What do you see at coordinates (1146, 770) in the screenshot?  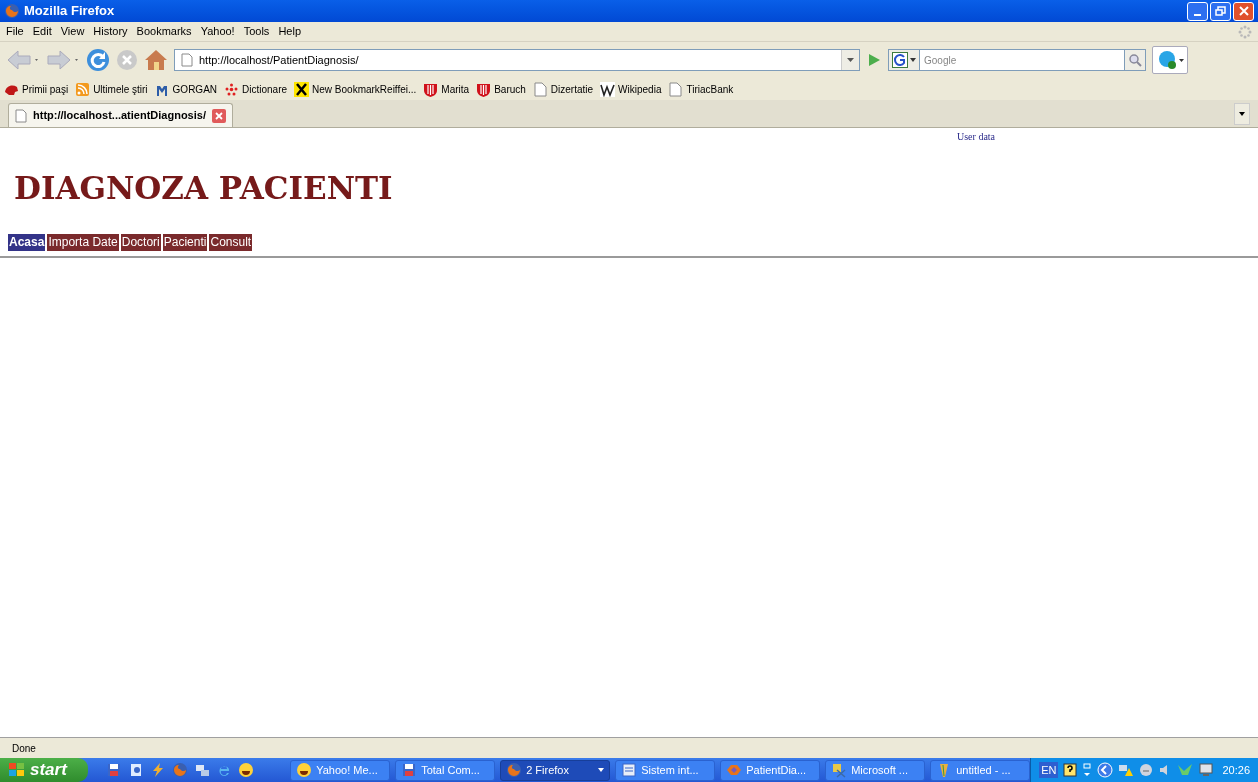 I see `neutral-face-icon` at bounding box center [1146, 770].